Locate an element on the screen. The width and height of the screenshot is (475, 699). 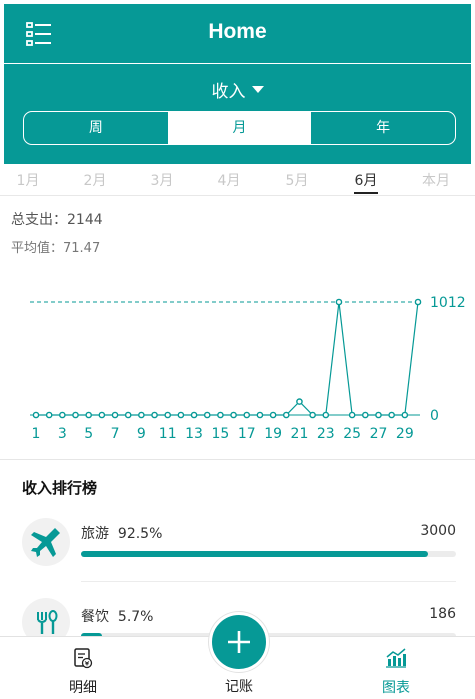
plus-icon is located at coordinates (239, 642).